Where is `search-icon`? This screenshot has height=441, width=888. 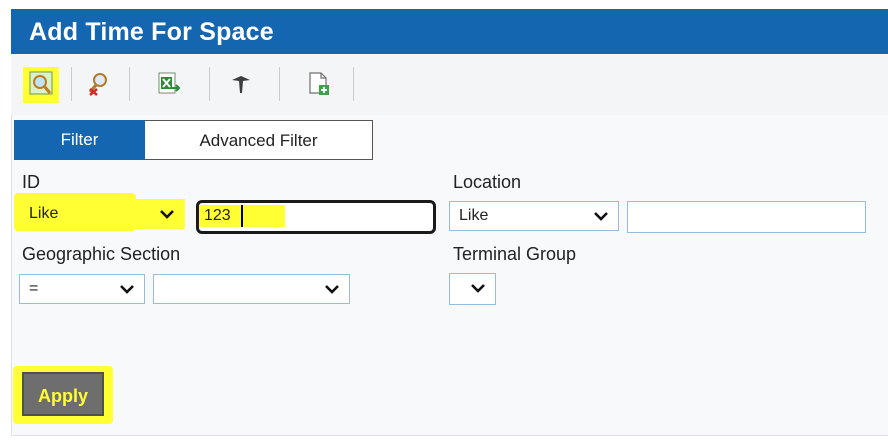
search-icon is located at coordinates (41, 83).